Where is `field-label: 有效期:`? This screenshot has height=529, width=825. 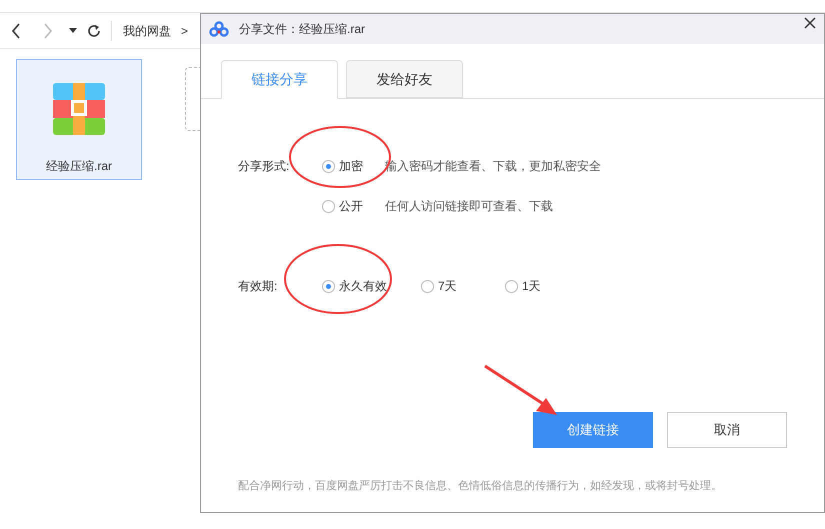 field-label: 有效期: is located at coordinates (258, 286).